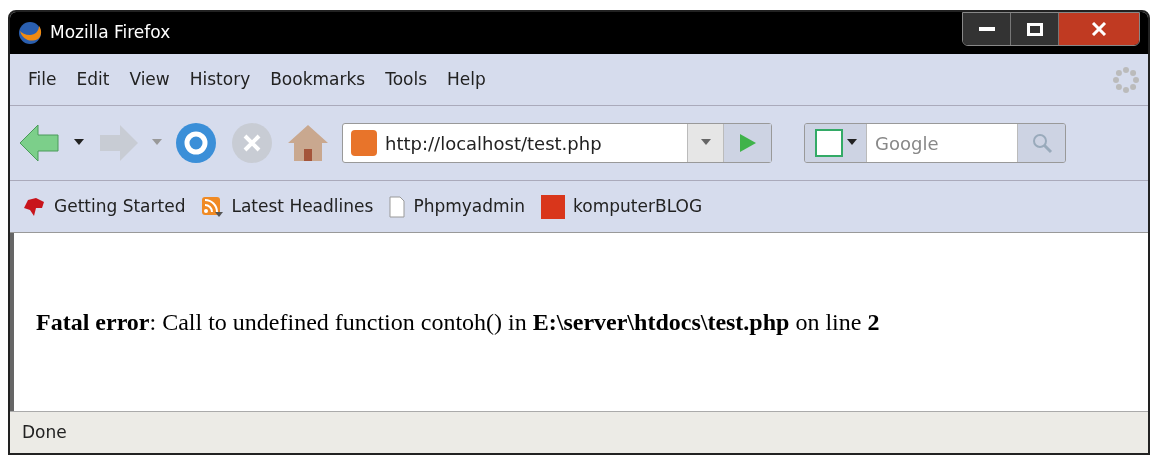 The width and height of the screenshot is (1150, 455). What do you see at coordinates (557, 143) in the screenshot?
I see `address-field: http://localhost/test.php` at bounding box center [557, 143].